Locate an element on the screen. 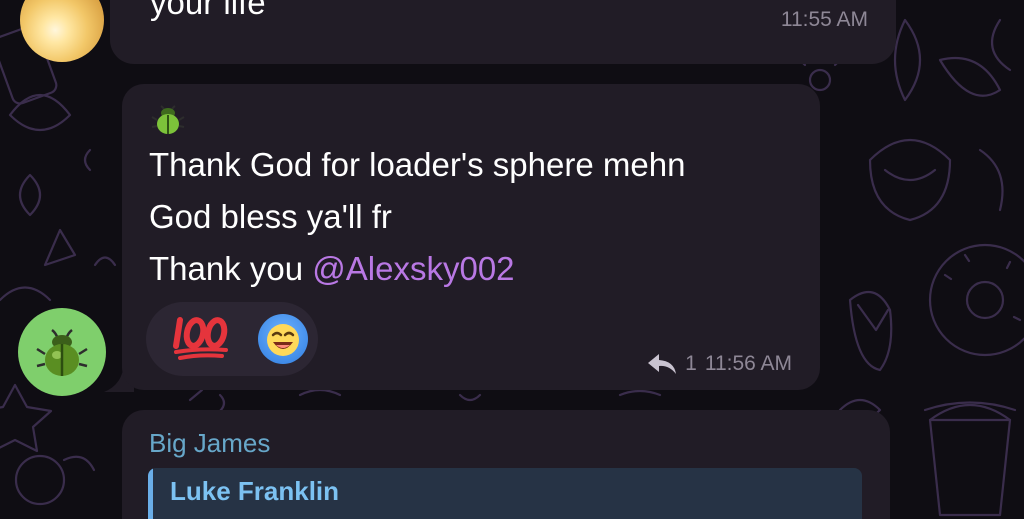 The width and height of the screenshot is (1024, 519). mention-link: @Alexsky002 is located at coordinates (413, 268).